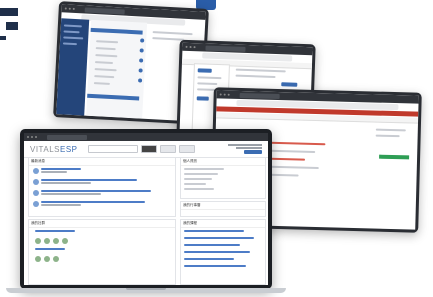 Image resolution: width=433 pixels, height=297 pixels. I want to click on logo-text: VITALS, so click(45, 149).